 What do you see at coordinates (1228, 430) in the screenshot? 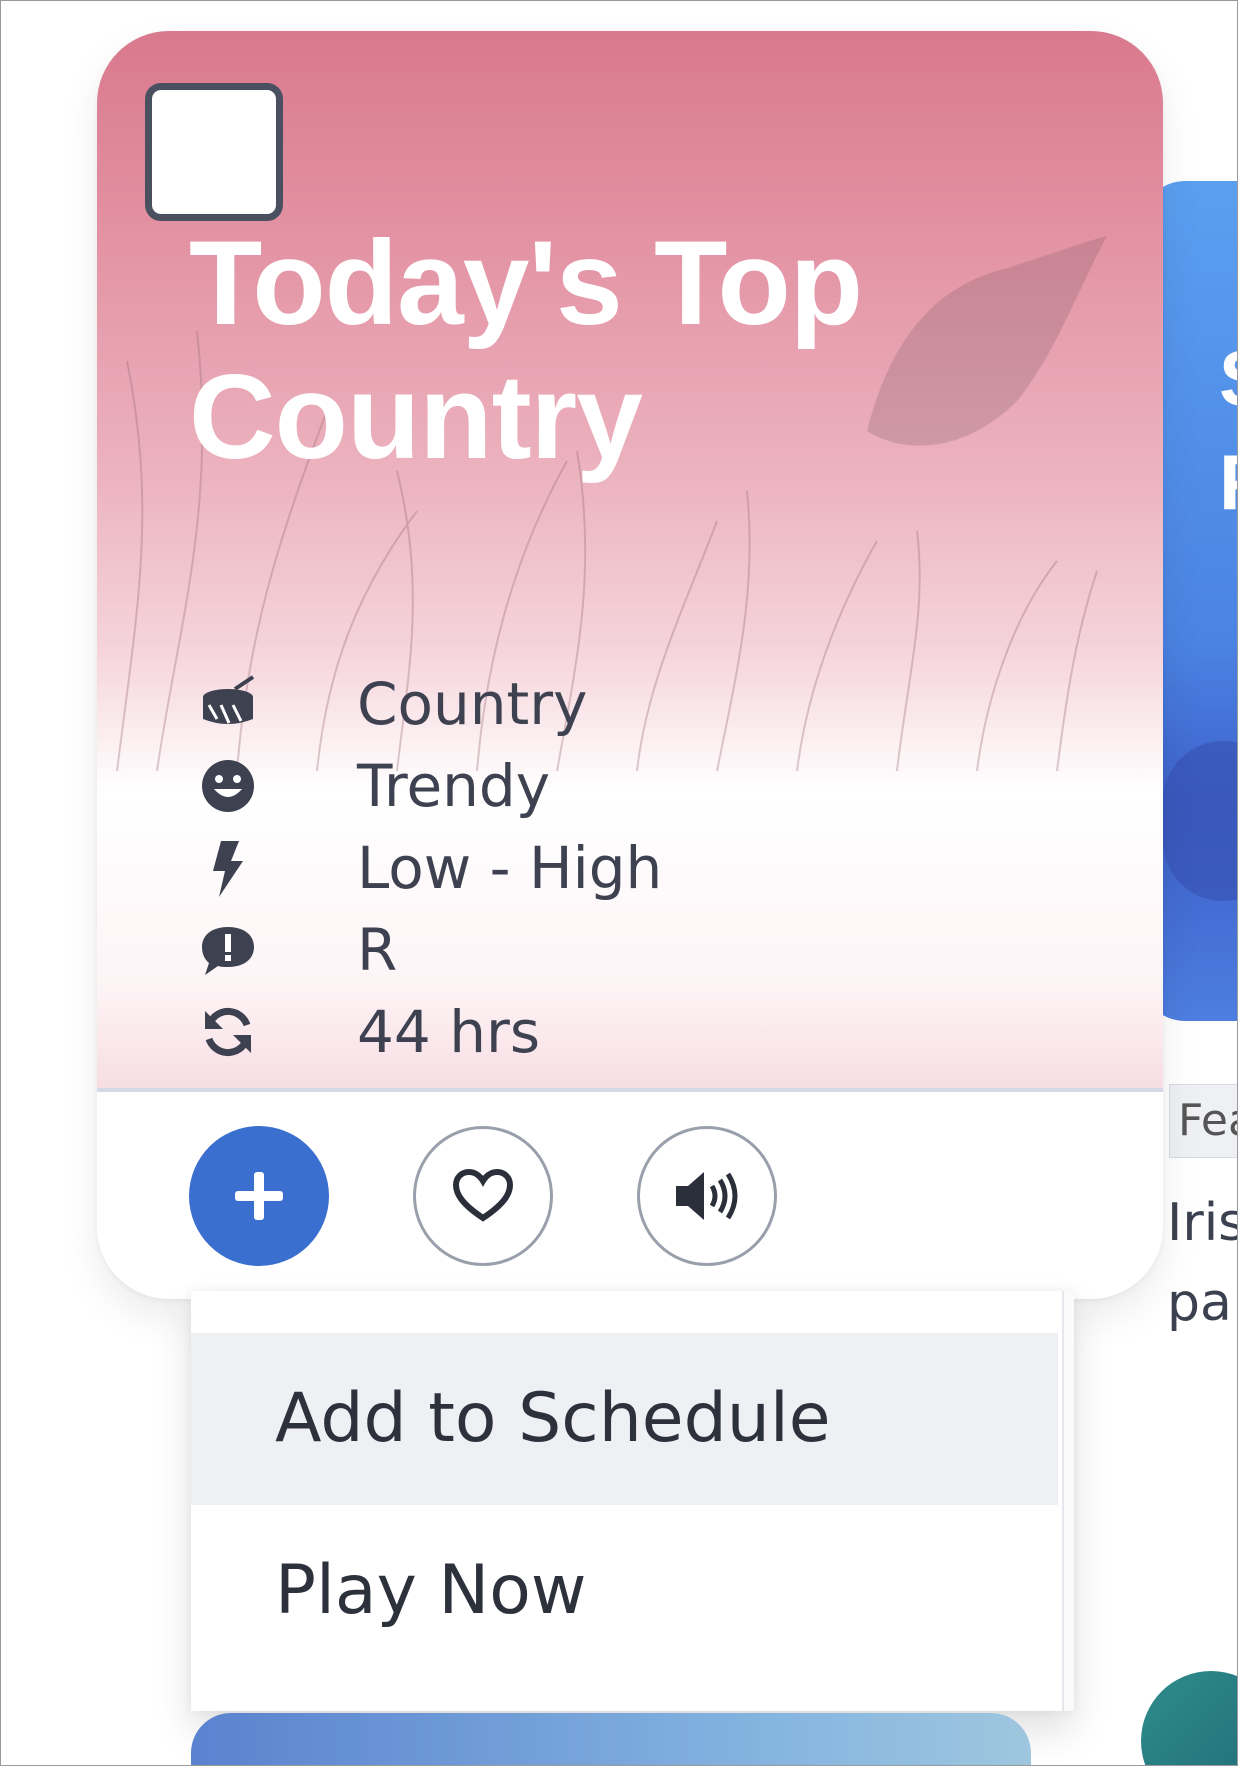
I see `next-card-title-peek: S F` at bounding box center [1228, 430].